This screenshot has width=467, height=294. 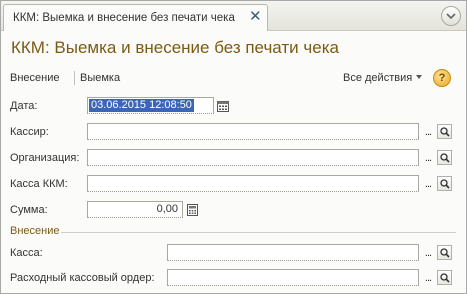 What do you see at coordinates (141, 105) in the screenshot?
I see `date-value: 03.06.2015 12:08:50` at bounding box center [141, 105].